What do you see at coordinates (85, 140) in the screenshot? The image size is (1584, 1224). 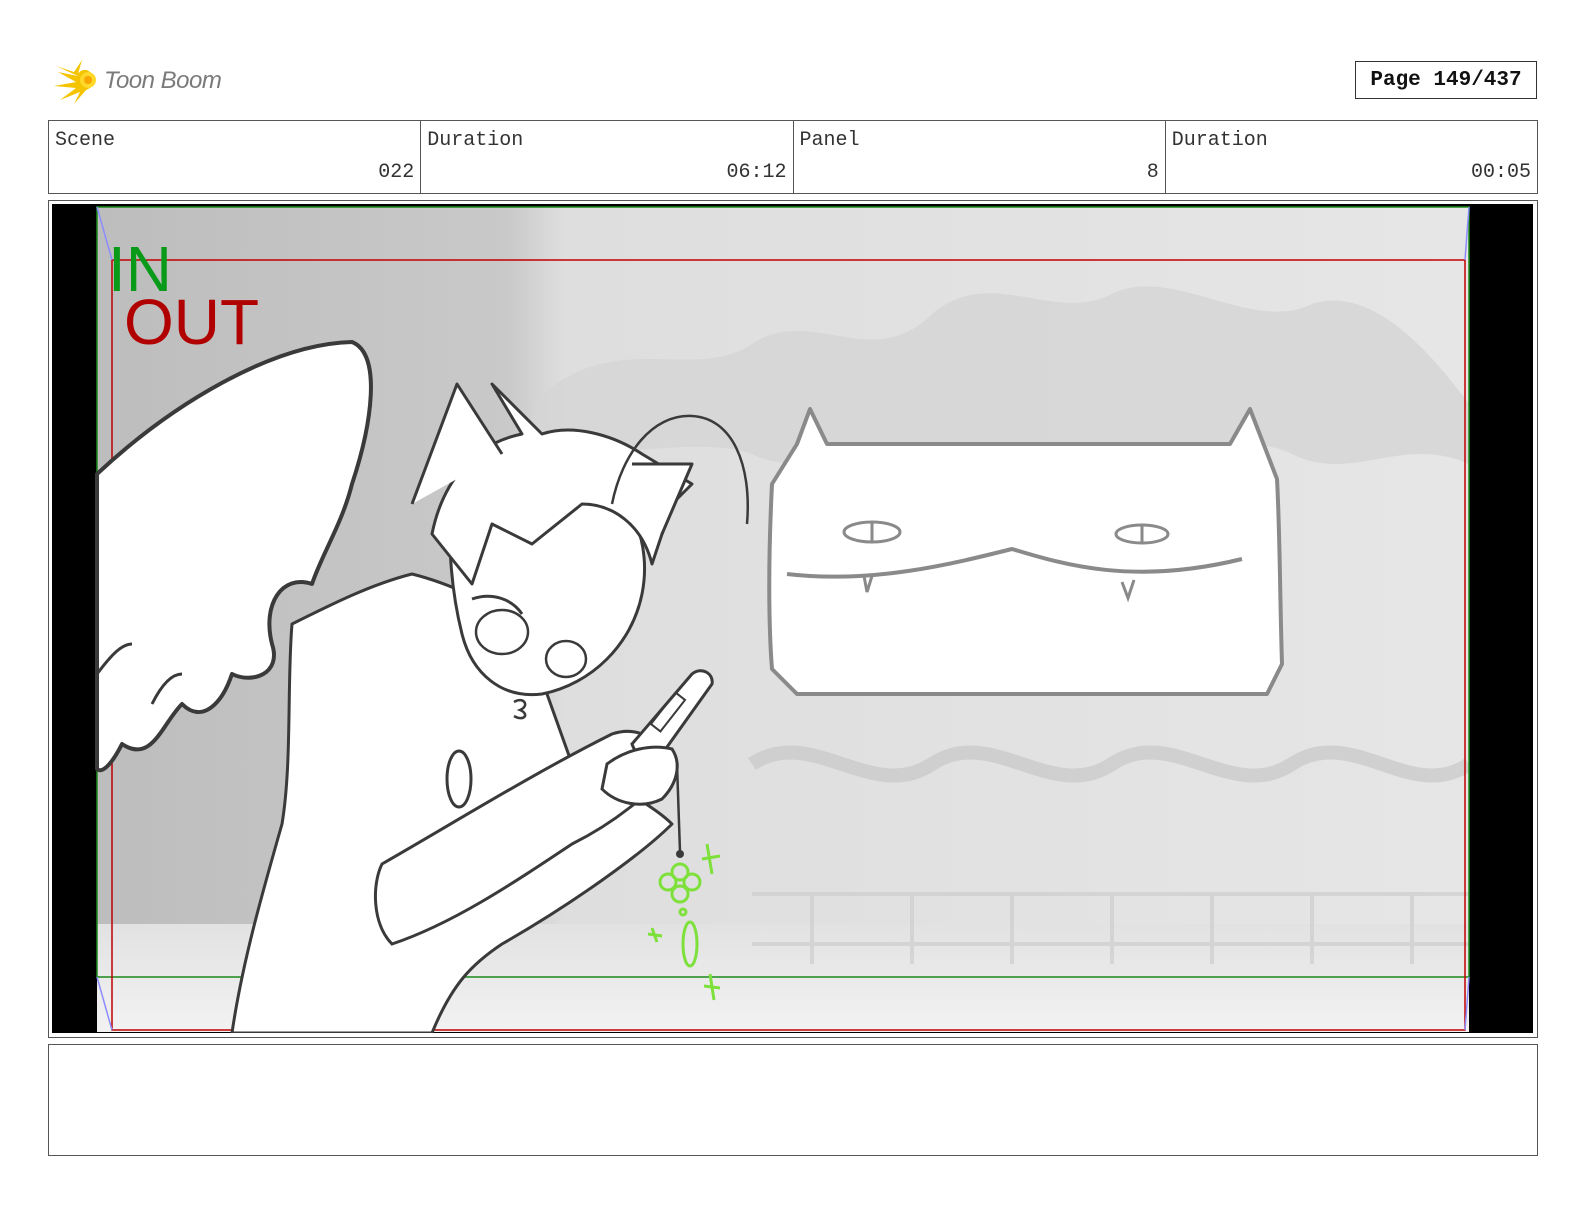 I see `scene-label: Scene` at bounding box center [85, 140].